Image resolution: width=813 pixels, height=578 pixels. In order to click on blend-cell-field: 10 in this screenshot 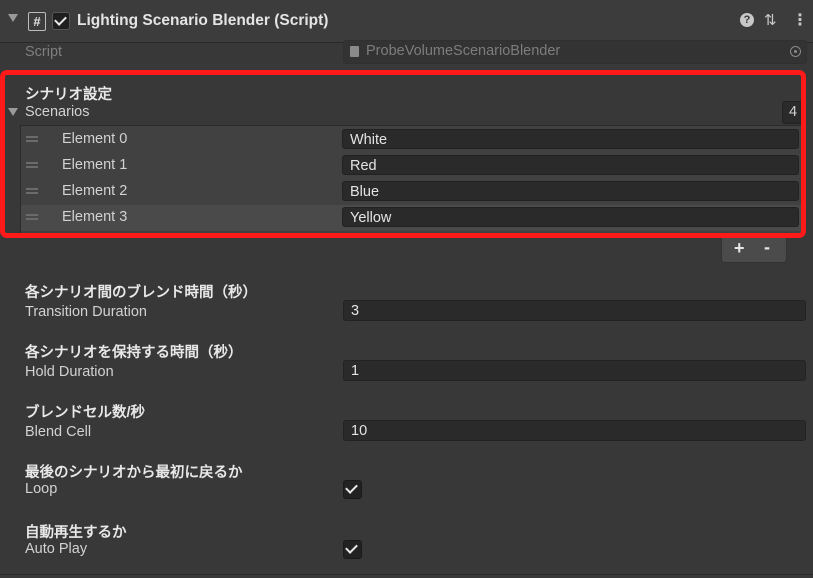, I will do `click(574, 430)`.